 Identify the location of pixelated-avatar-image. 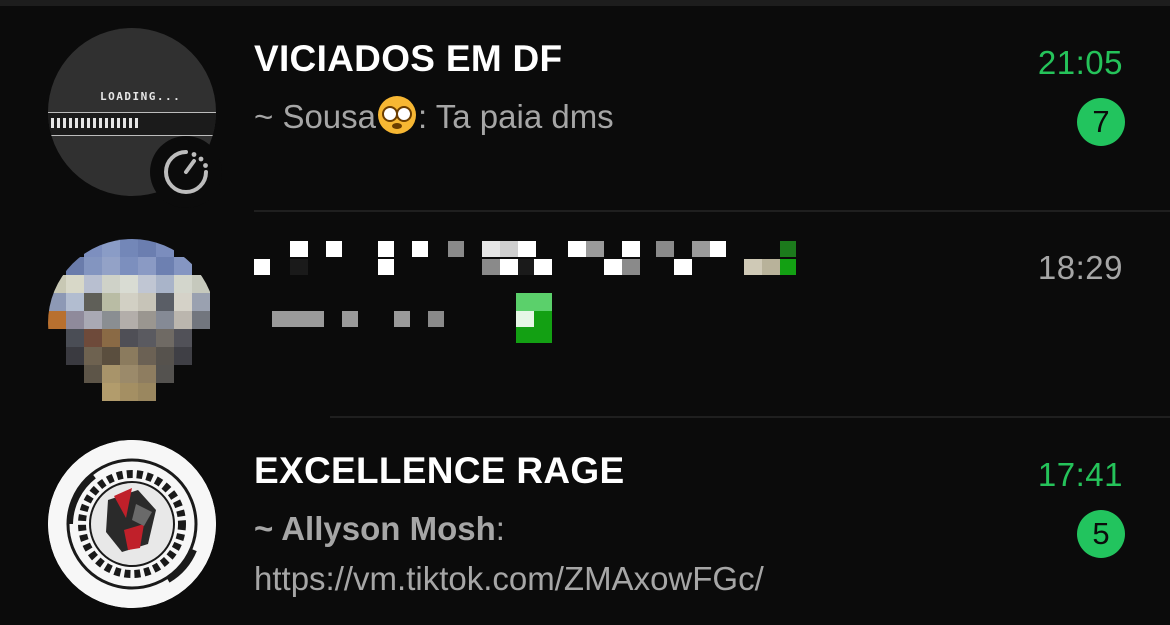
(129, 320).